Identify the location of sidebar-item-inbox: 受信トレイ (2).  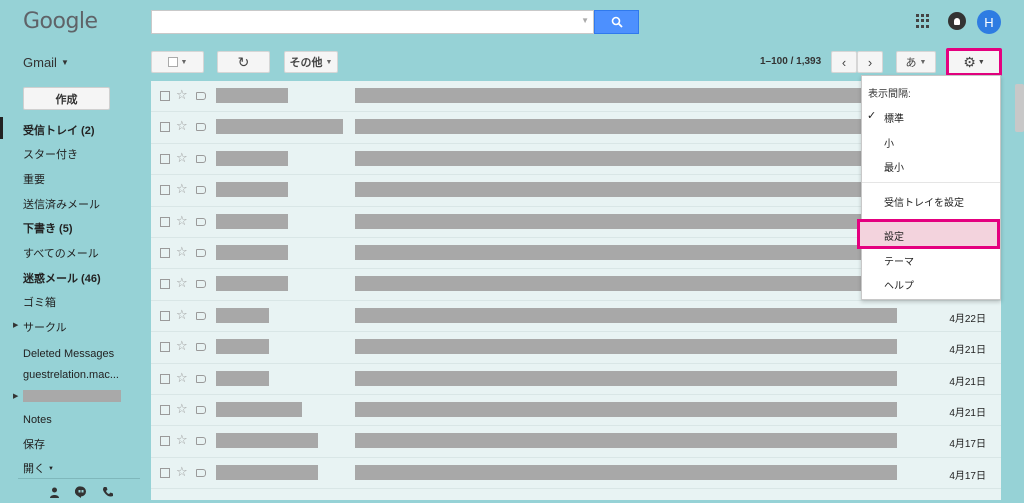
(59, 130).